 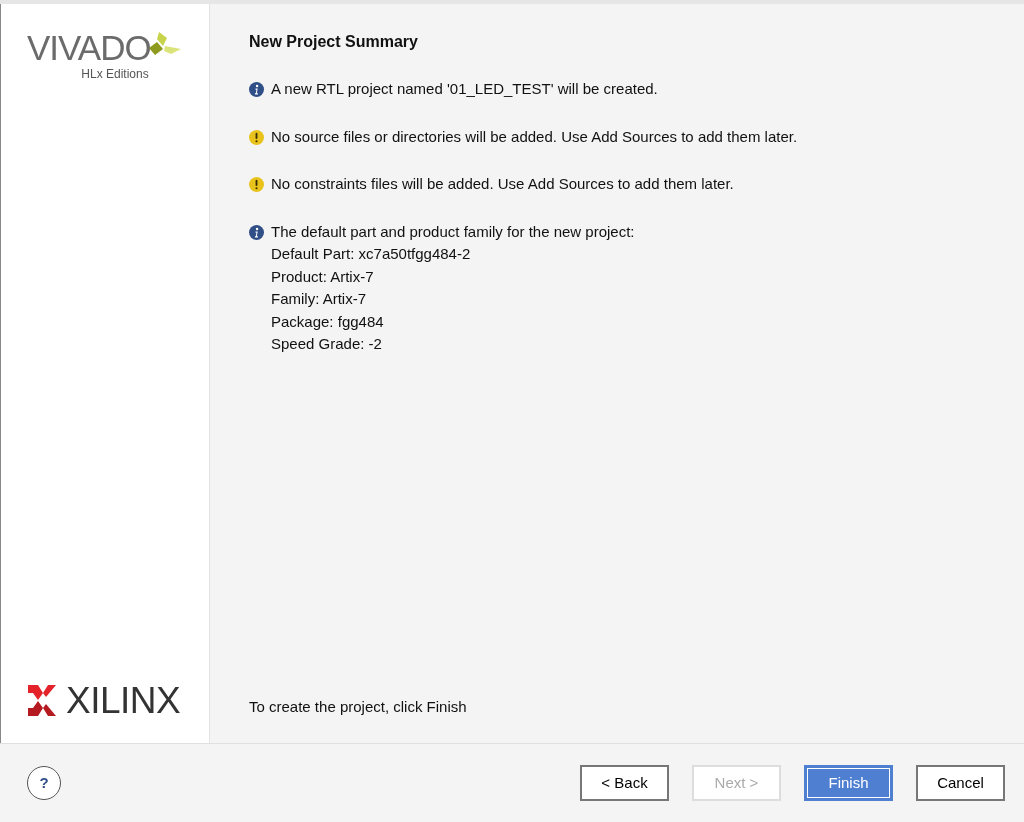 I want to click on message-text: No source files or directories will be added. Use Add Sources to add them later., so click(x=534, y=136).